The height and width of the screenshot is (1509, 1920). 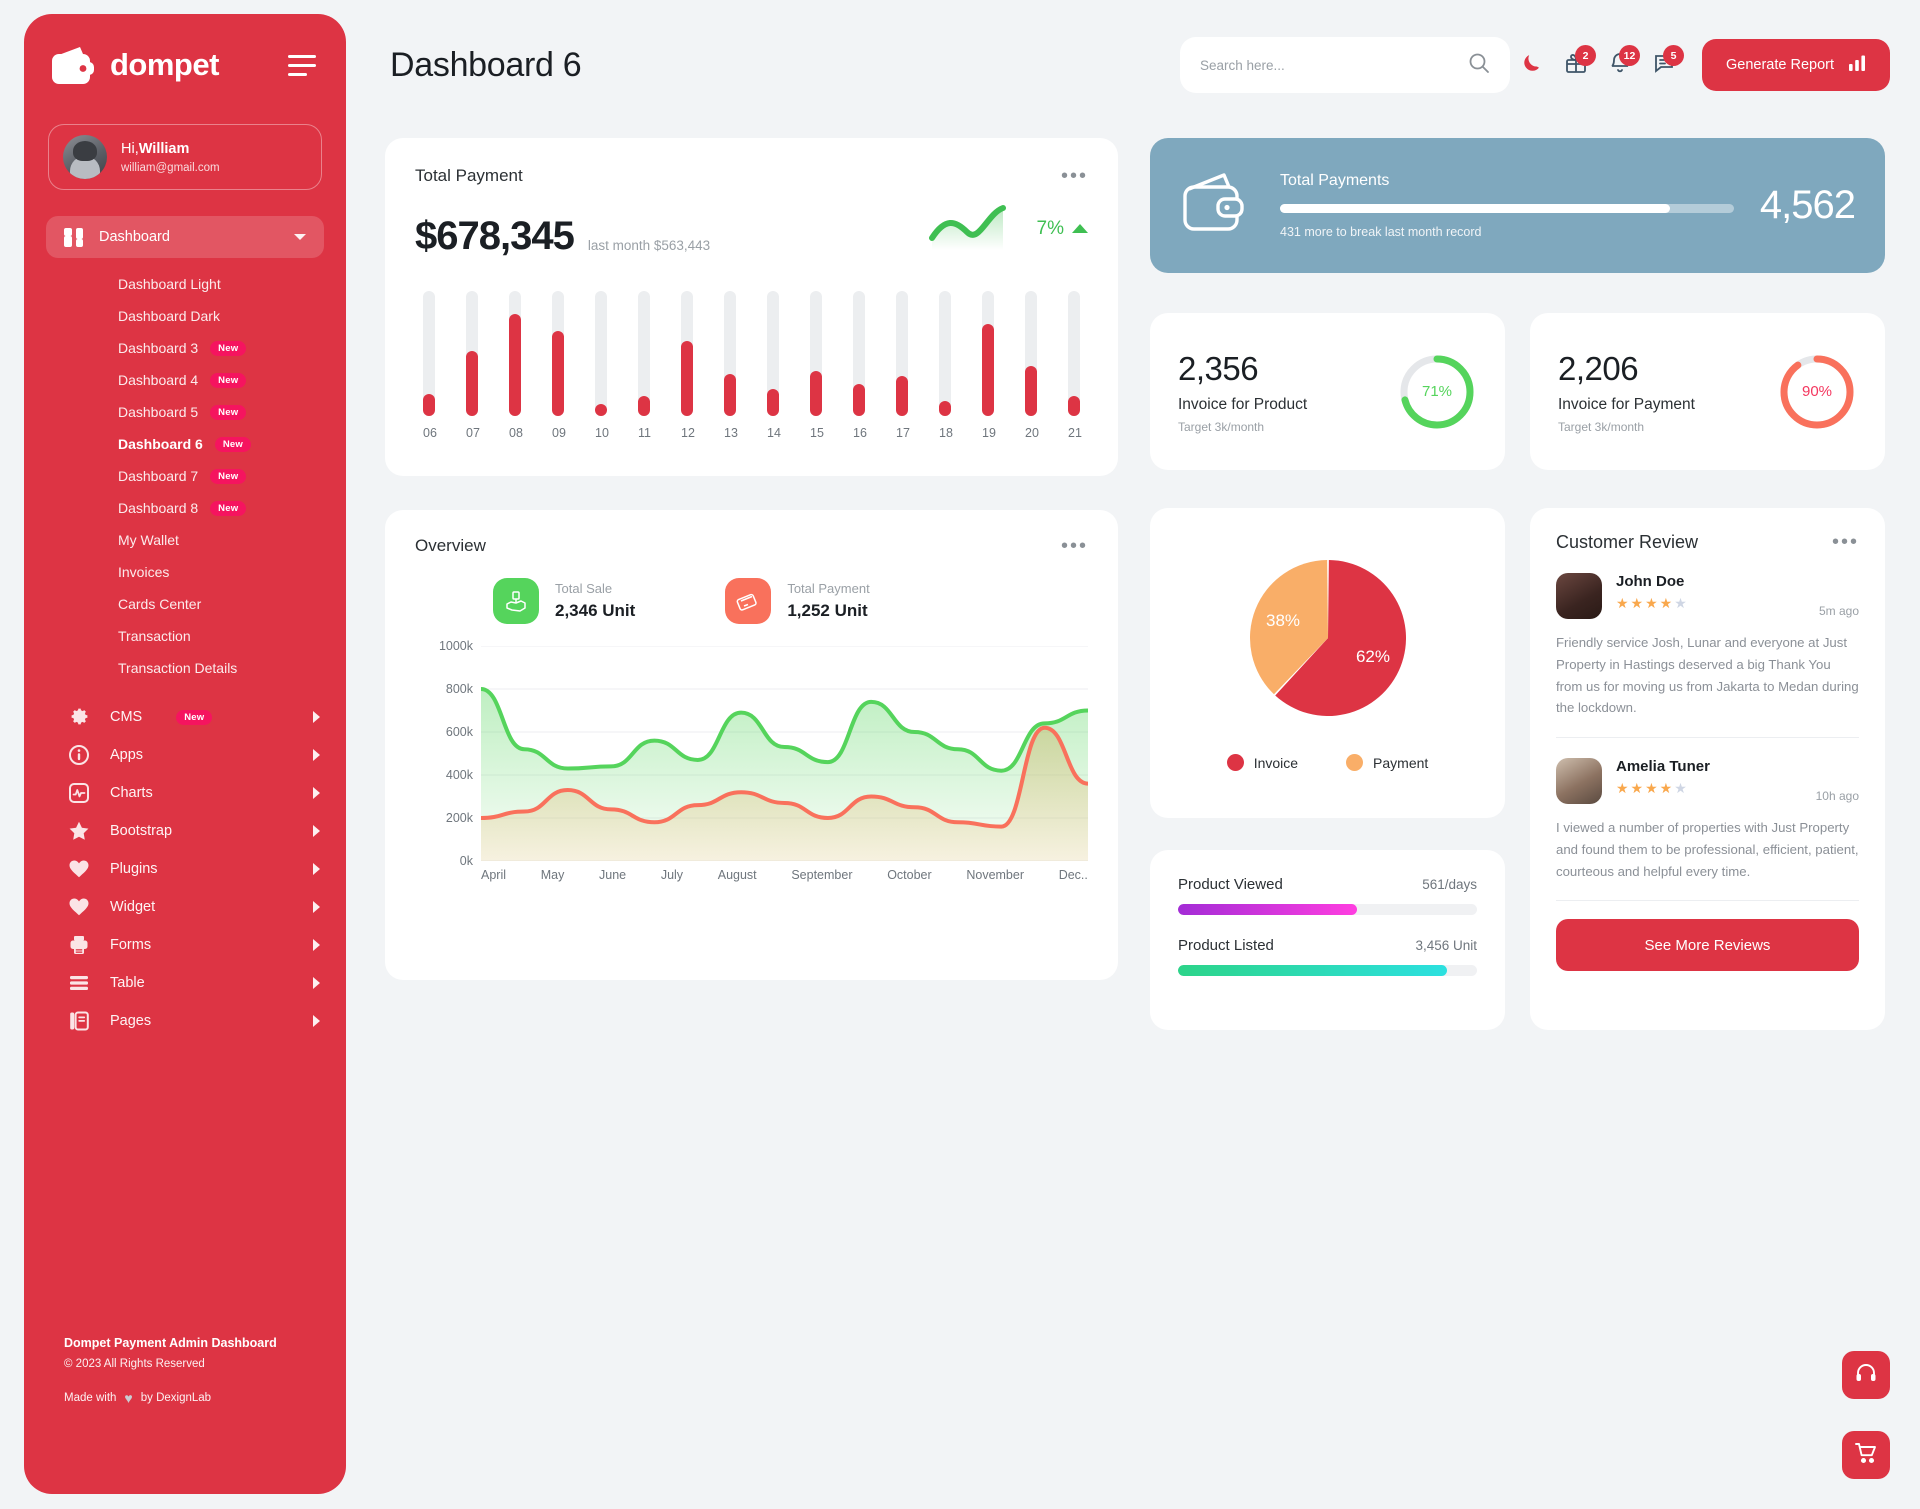 What do you see at coordinates (134, 869) in the screenshot?
I see `sidebar-item-label: Plugins` at bounding box center [134, 869].